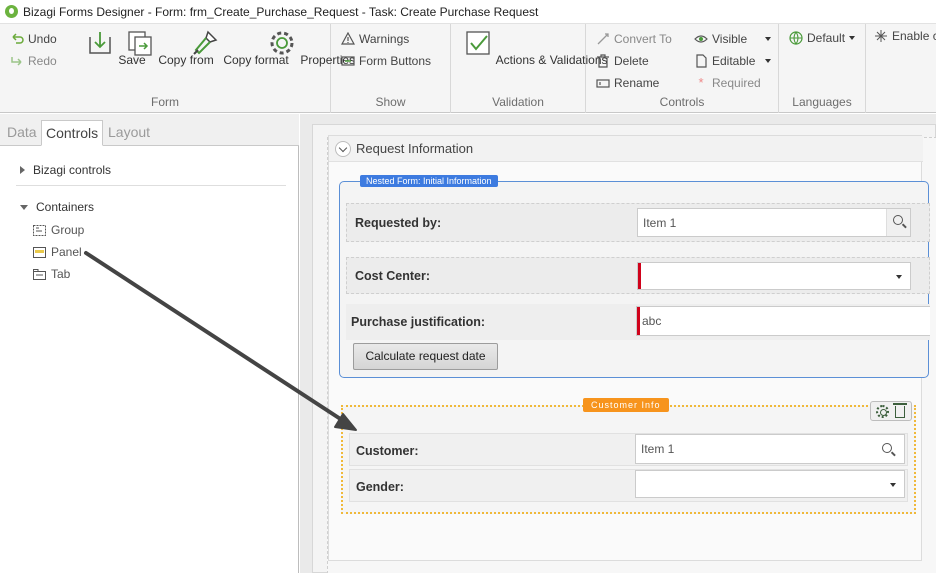  I want to click on collapse-chevron-icon, so click(343, 149).